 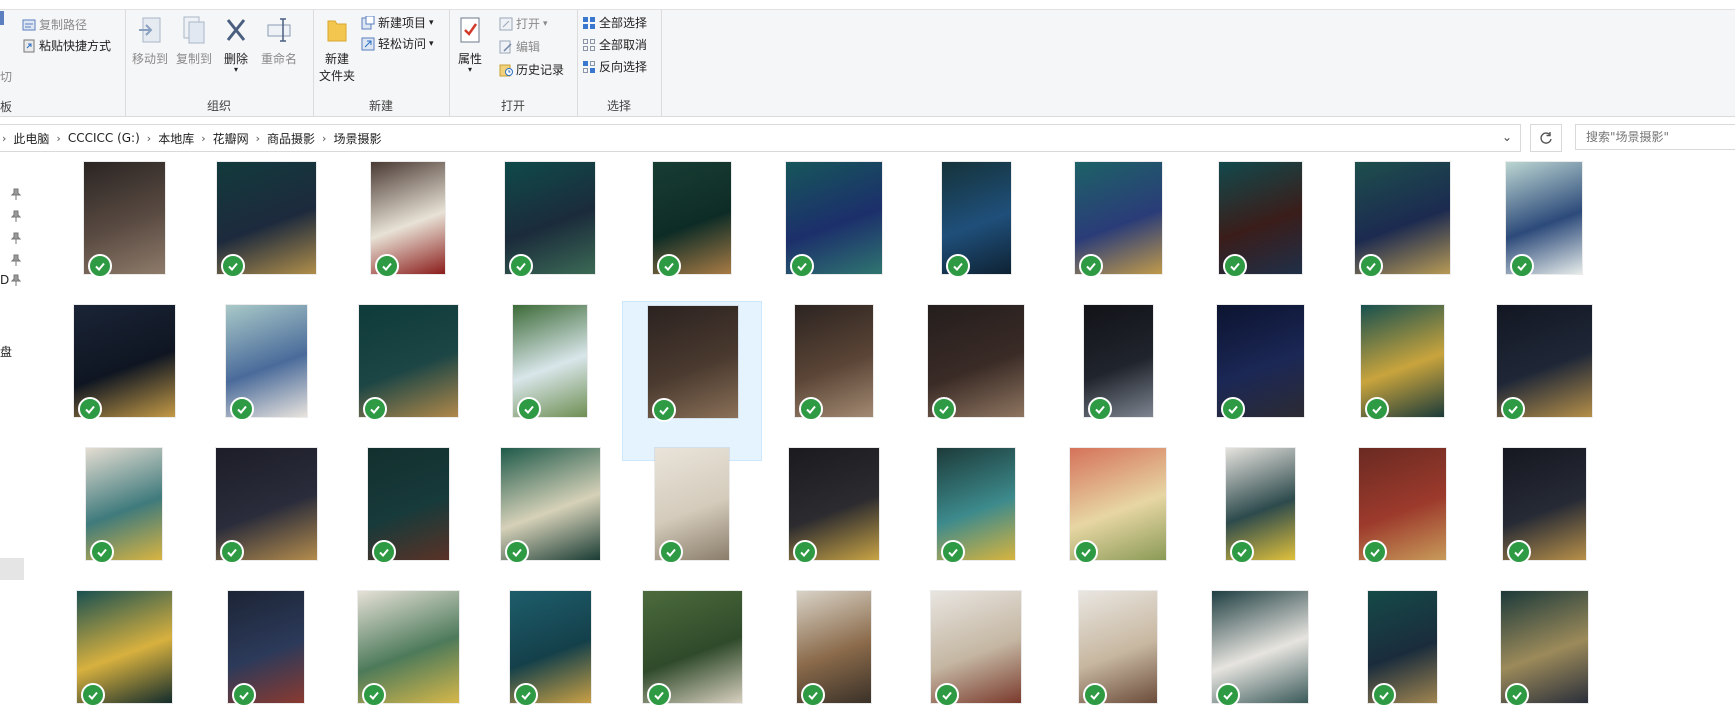 I want to click on properties-dropdown-icon: ▾, so click(x=470, y=70).